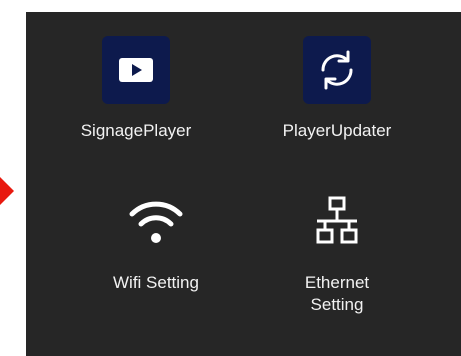 The width and height of the screenshot is (461, 356). I want to click on selection-arrow-marker, so click(7, 191).